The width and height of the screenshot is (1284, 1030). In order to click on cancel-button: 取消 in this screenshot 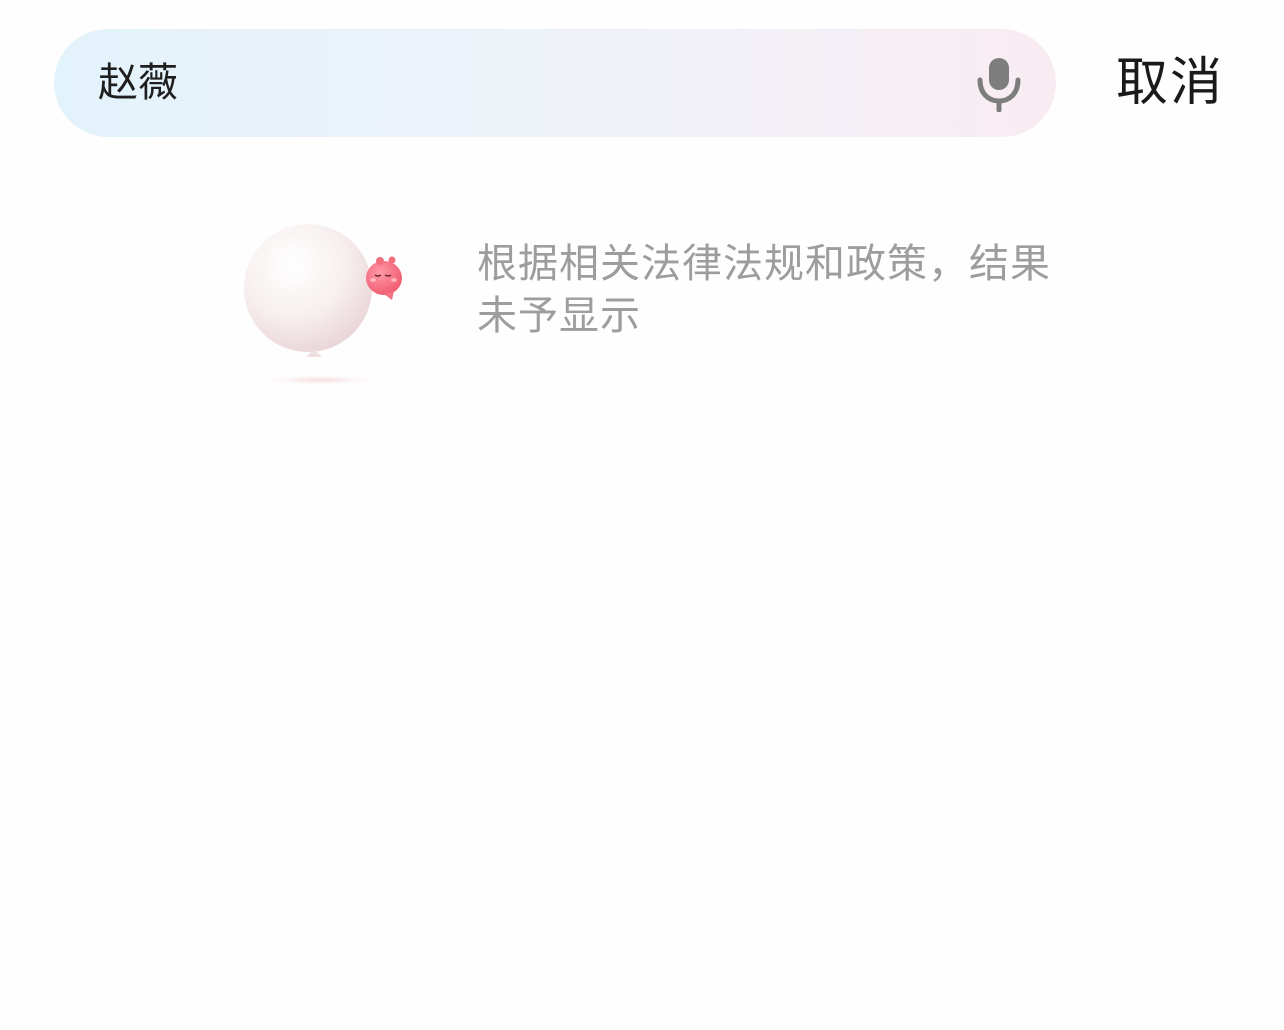, I will do `click(1170, 83)`.